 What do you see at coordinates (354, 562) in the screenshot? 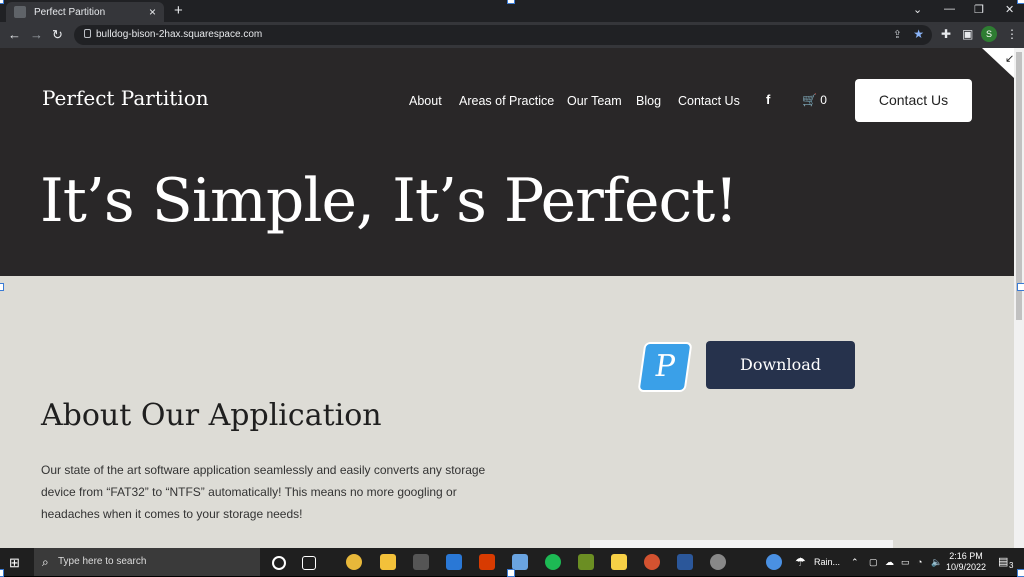
I see `chrome-taskbar-icon` at bounding box center [354, 562].